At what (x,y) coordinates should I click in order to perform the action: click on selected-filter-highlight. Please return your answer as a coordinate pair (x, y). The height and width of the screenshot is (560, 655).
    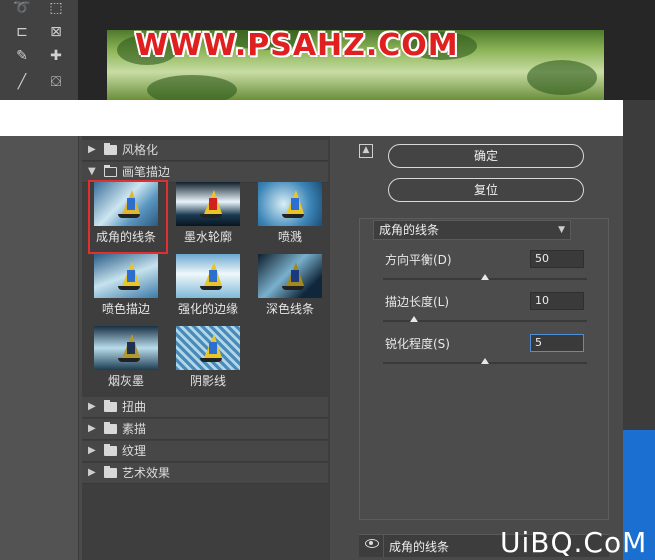
    Looking at the image, I should click on (128, 217).